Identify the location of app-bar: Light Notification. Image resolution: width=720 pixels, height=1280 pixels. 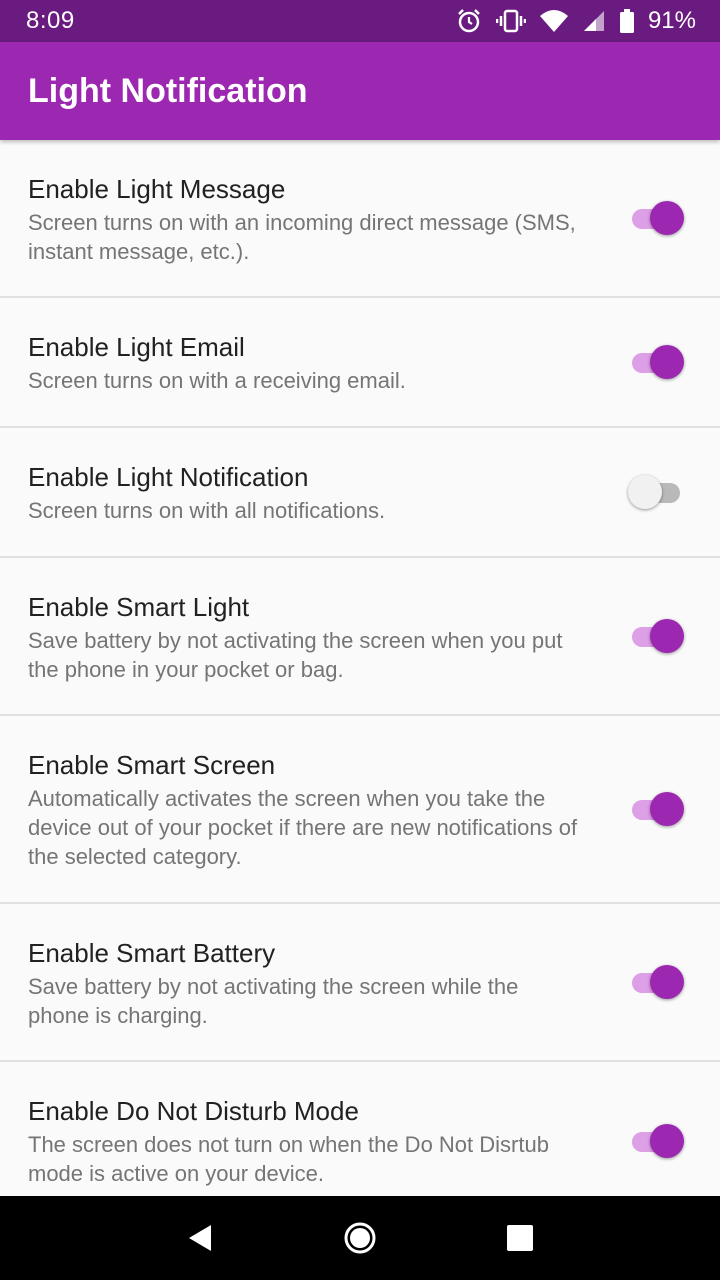
(360, 91).